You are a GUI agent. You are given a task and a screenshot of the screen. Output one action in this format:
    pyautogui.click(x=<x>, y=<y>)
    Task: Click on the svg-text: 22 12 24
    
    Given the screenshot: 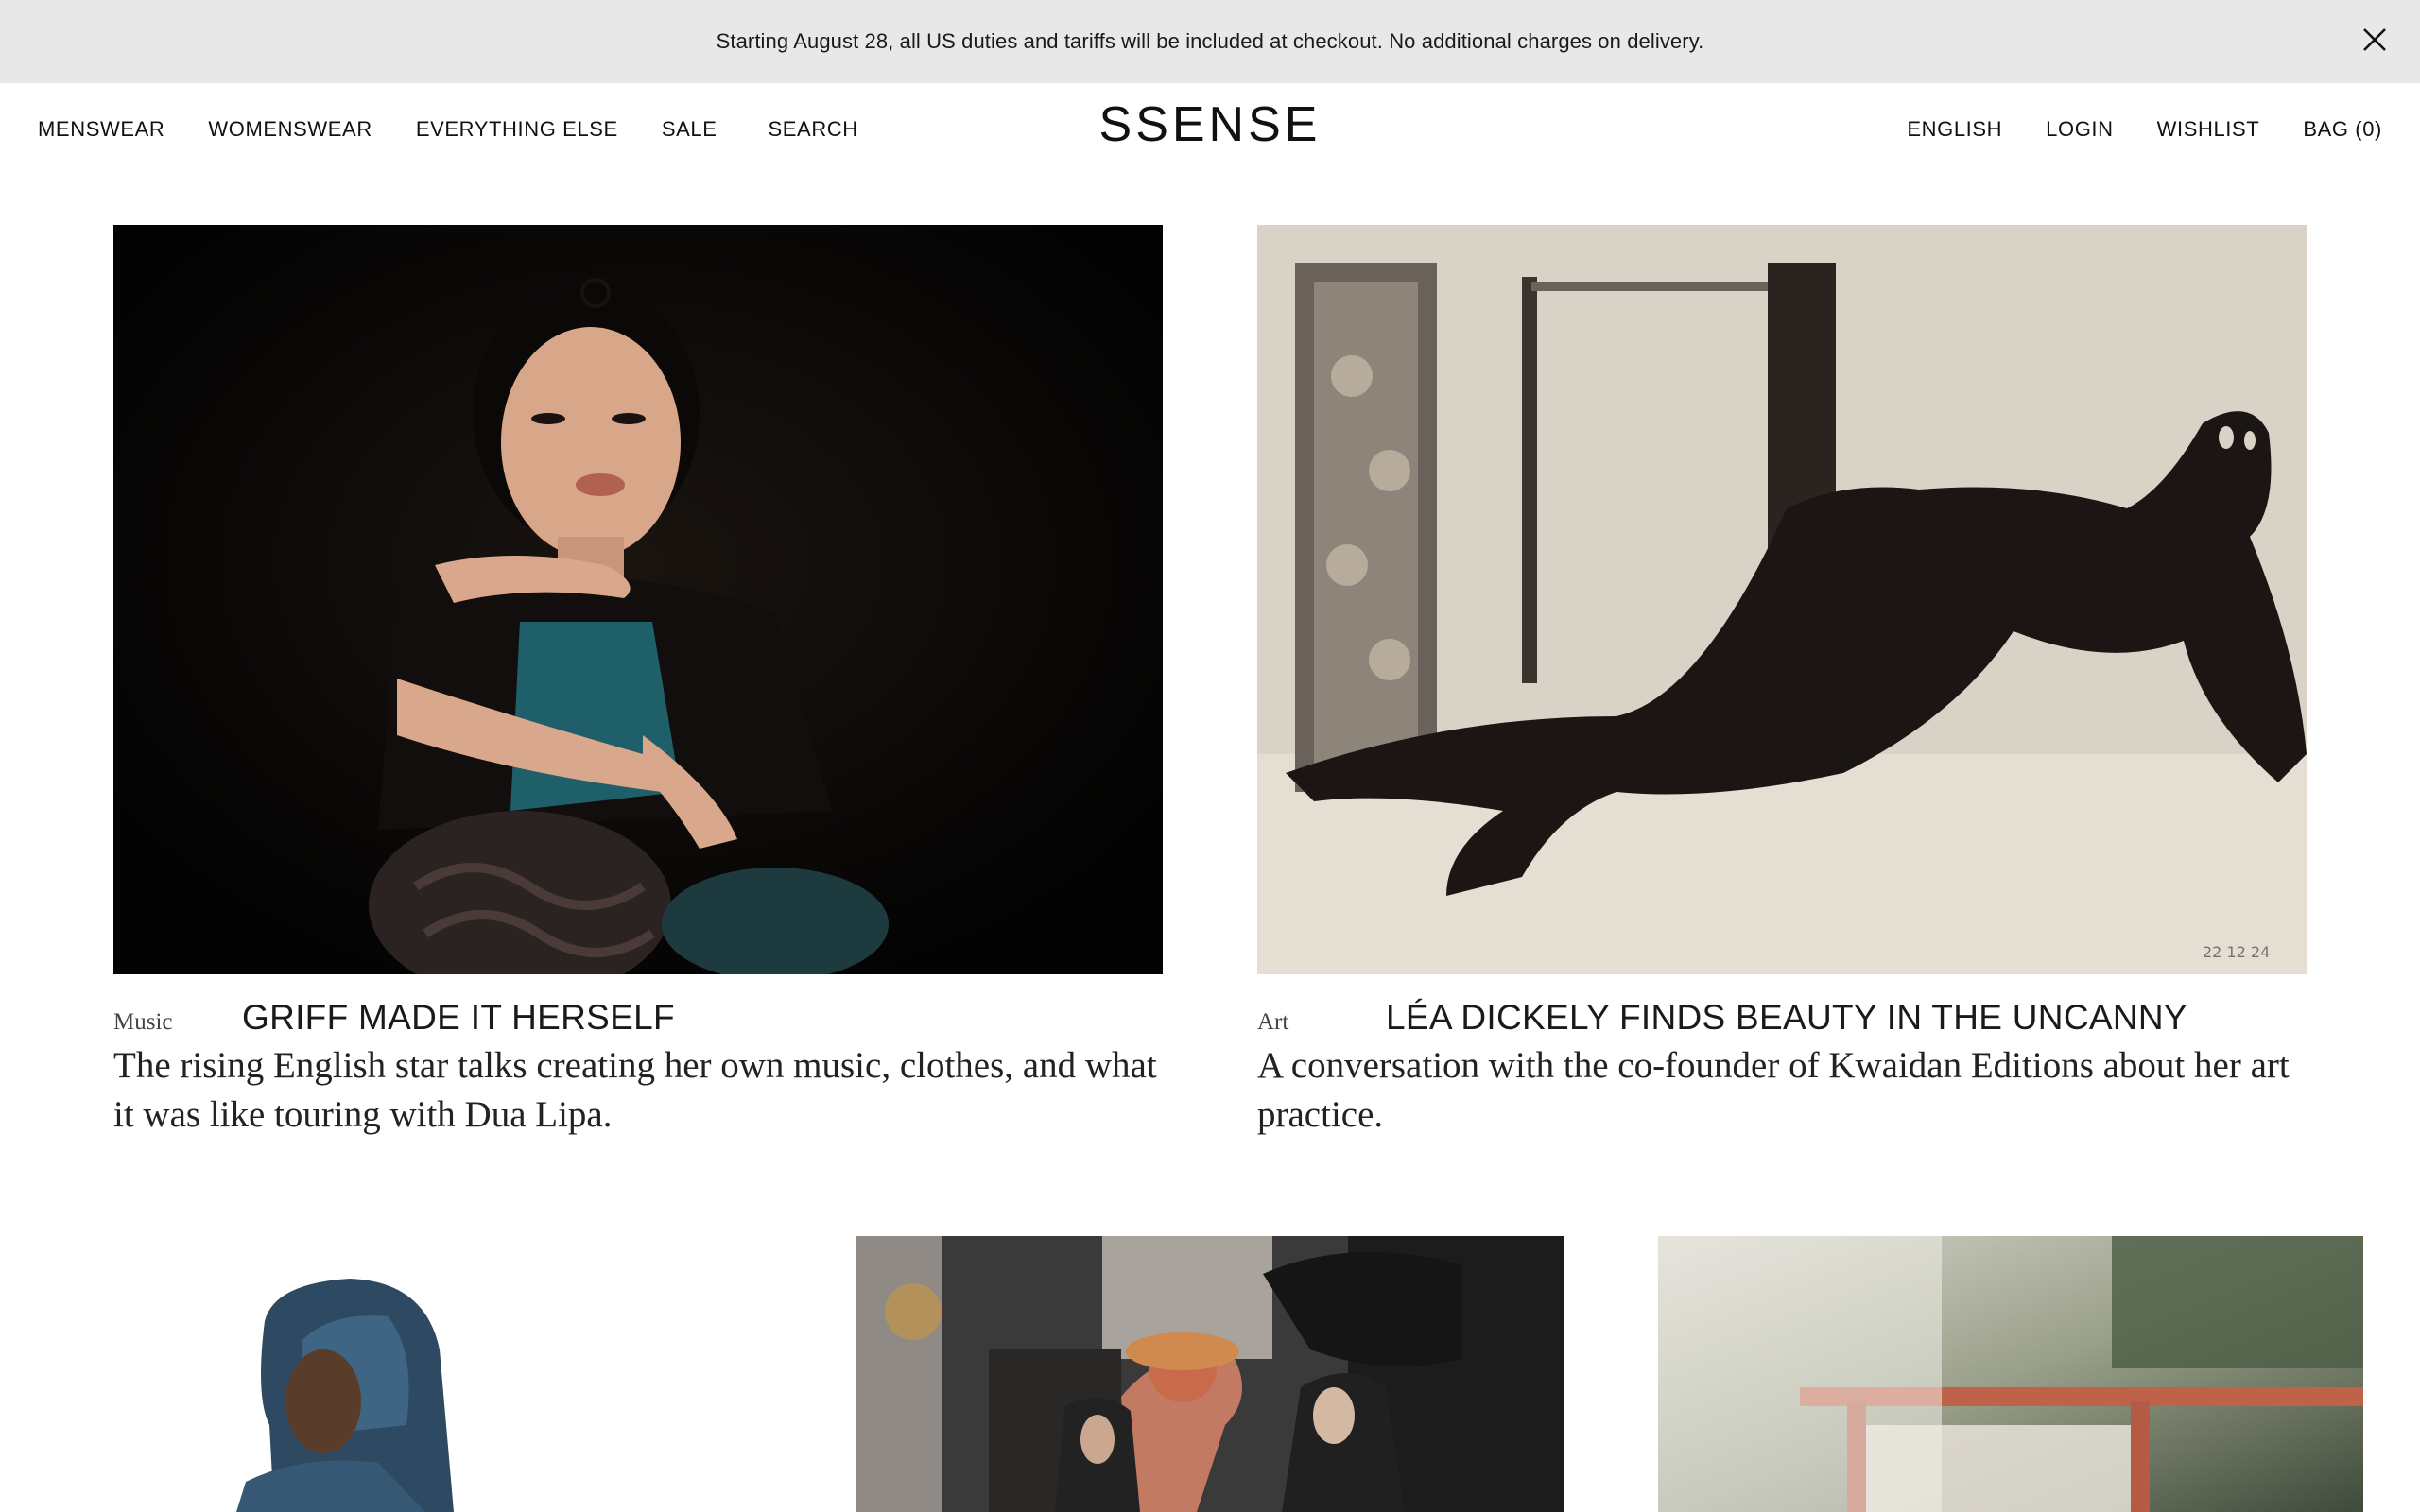 What is the action you would take?
    pyautogui.click(x=2236, y=952)
    